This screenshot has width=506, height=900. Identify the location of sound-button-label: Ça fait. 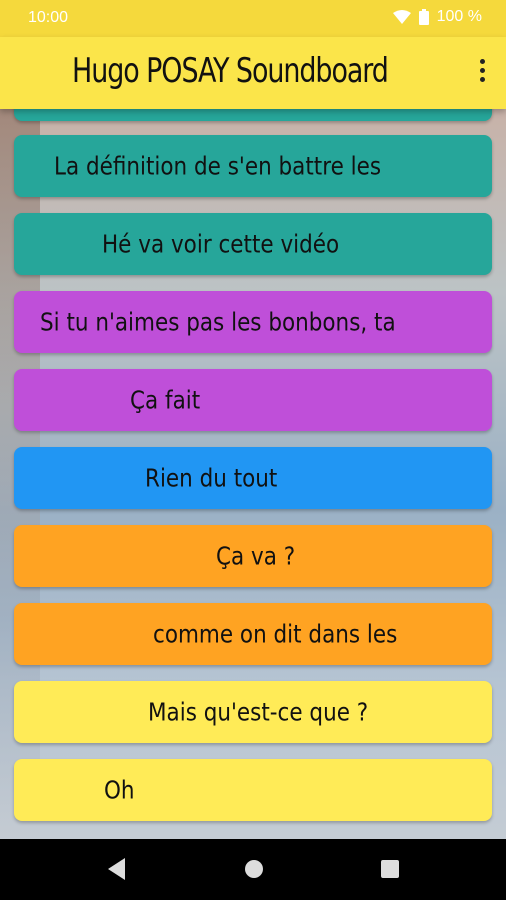
(165, 400).